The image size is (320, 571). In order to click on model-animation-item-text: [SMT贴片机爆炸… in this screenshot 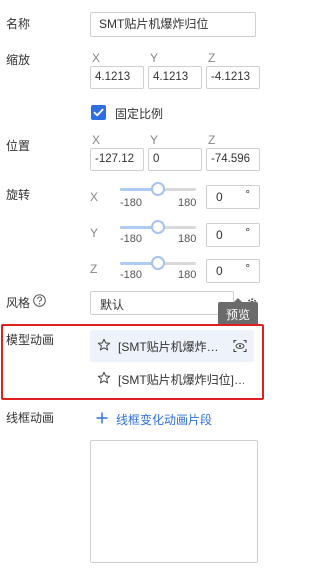, I will do `click(168, 347)`.